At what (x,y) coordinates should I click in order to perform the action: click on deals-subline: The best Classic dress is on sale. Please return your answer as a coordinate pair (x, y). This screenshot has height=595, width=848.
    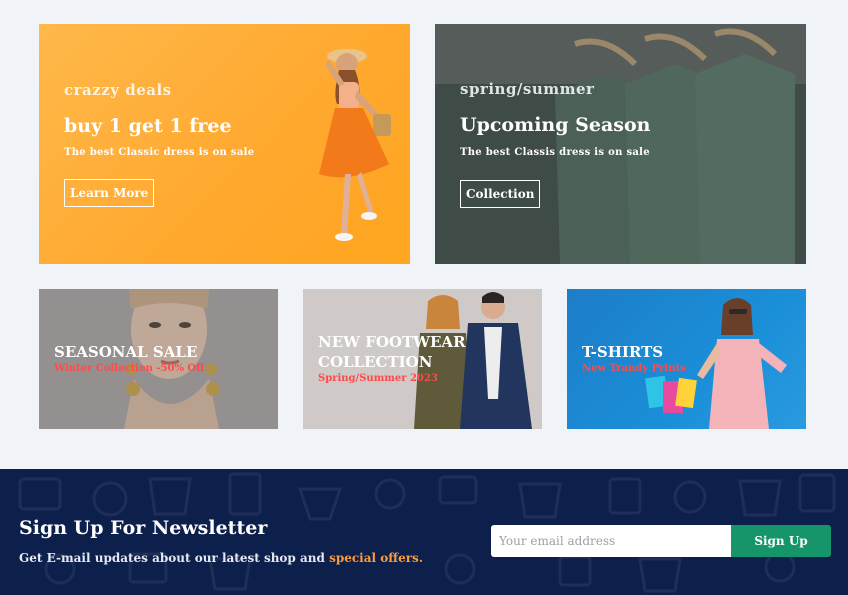
    Looking at the image, I should click on (159, 152).